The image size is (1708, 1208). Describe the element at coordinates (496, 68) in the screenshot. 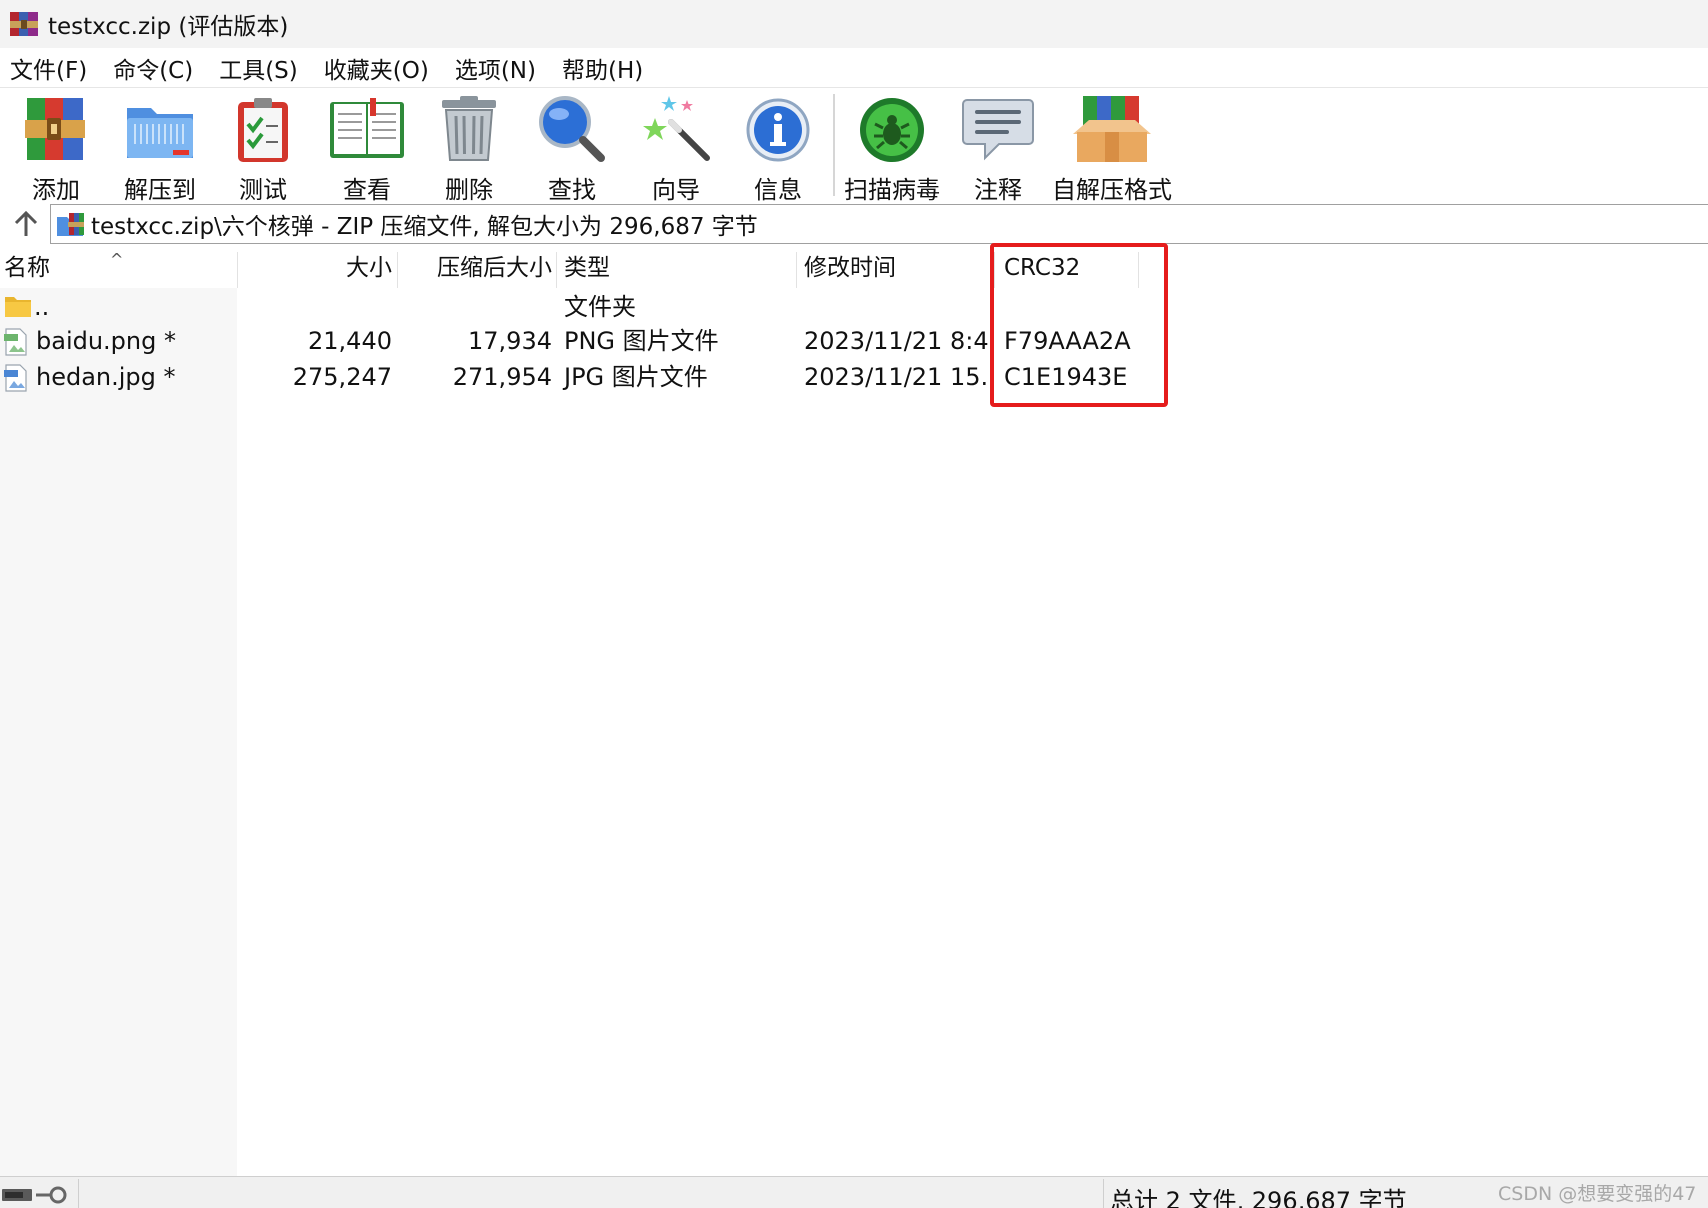

I see `menu-options: 选项(N)` at that location.